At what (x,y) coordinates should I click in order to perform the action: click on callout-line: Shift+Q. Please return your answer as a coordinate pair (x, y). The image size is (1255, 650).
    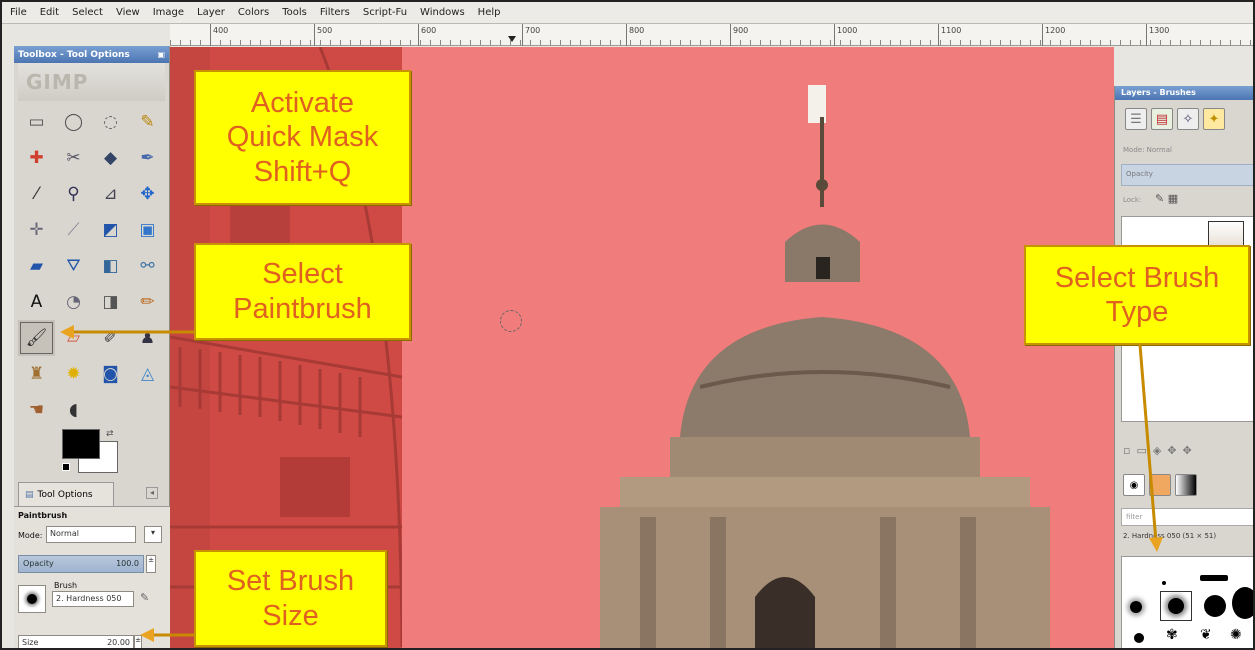
    Looking at the image, I should click on (302, 171).